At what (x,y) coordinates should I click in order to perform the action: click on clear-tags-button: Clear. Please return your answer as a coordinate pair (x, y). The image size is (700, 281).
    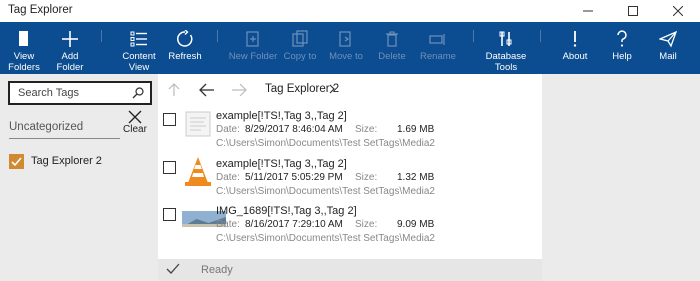
    Looking at the image, I should click on (135, 125).